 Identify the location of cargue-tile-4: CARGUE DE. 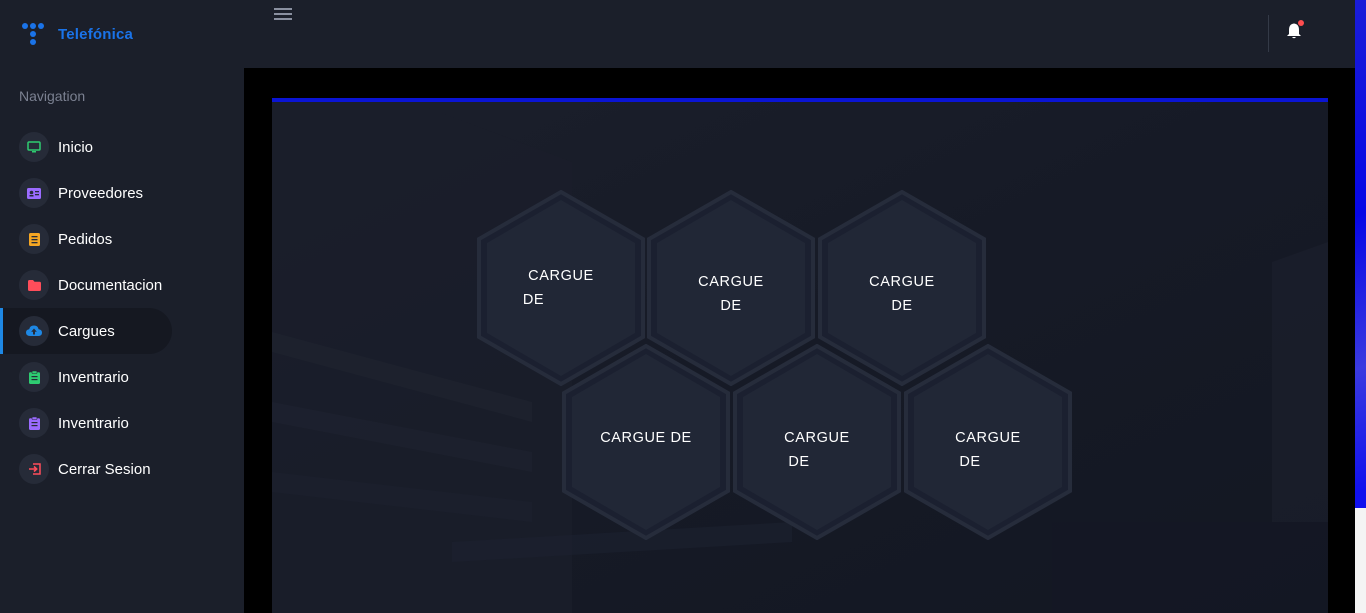
(646, 442).